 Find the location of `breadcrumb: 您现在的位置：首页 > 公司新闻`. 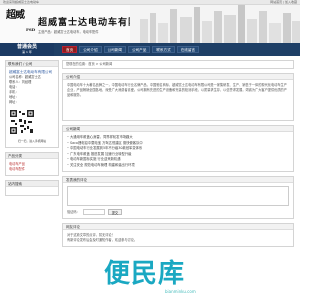

breadcrumb: 您现在的位置：首页 > 公司新闻 is located at coordinates (178, 64).